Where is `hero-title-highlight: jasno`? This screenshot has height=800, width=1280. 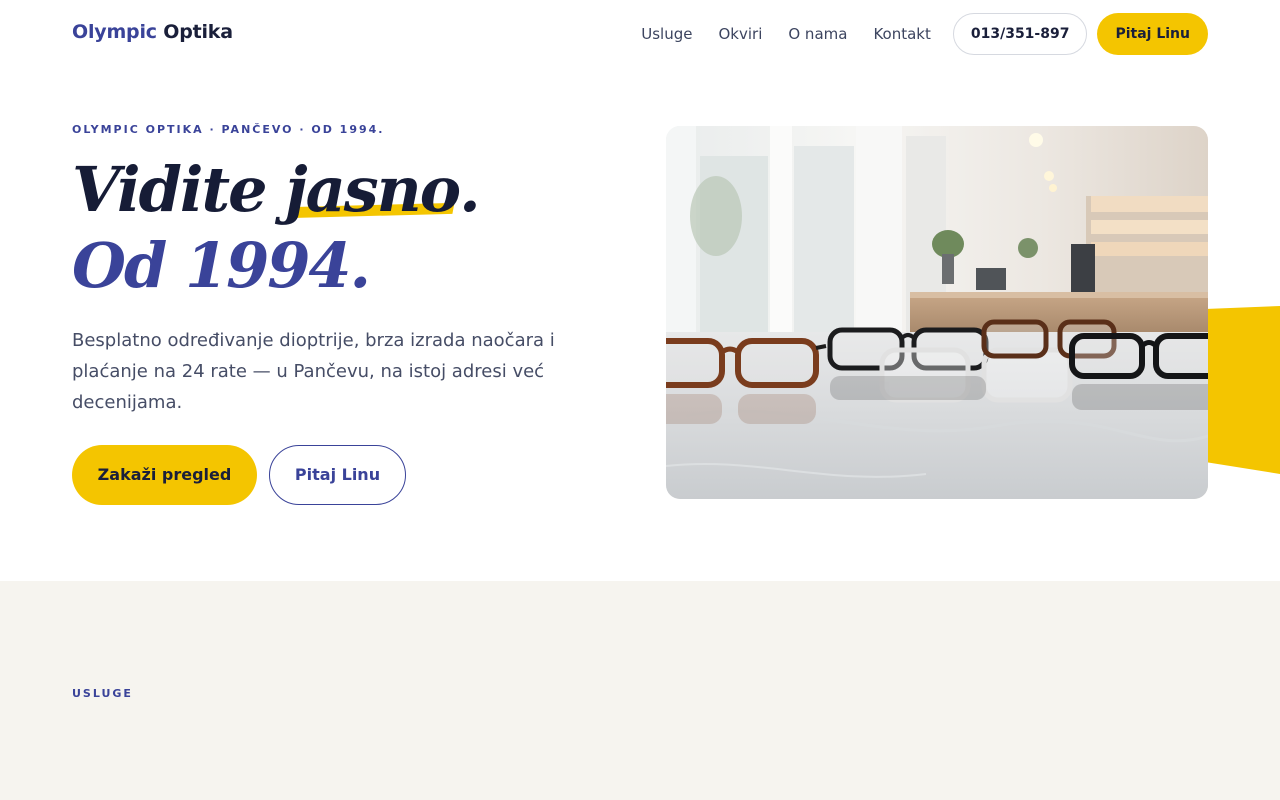 hero-title-highlight: jasno is located at coordinates (373, 189).